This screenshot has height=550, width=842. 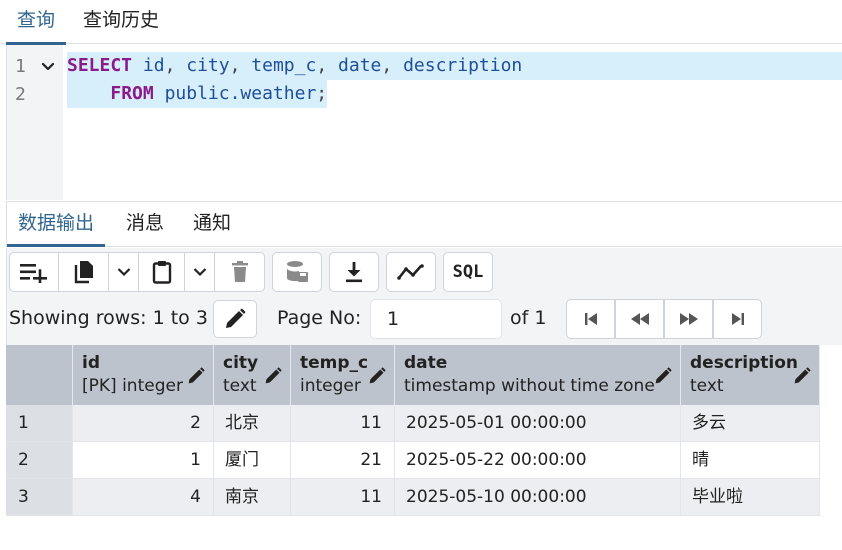 What do you see at coordinates (132, 93) in the screenshot?
I see `sql-keyword: FROM` at bounding box center [132, 93].